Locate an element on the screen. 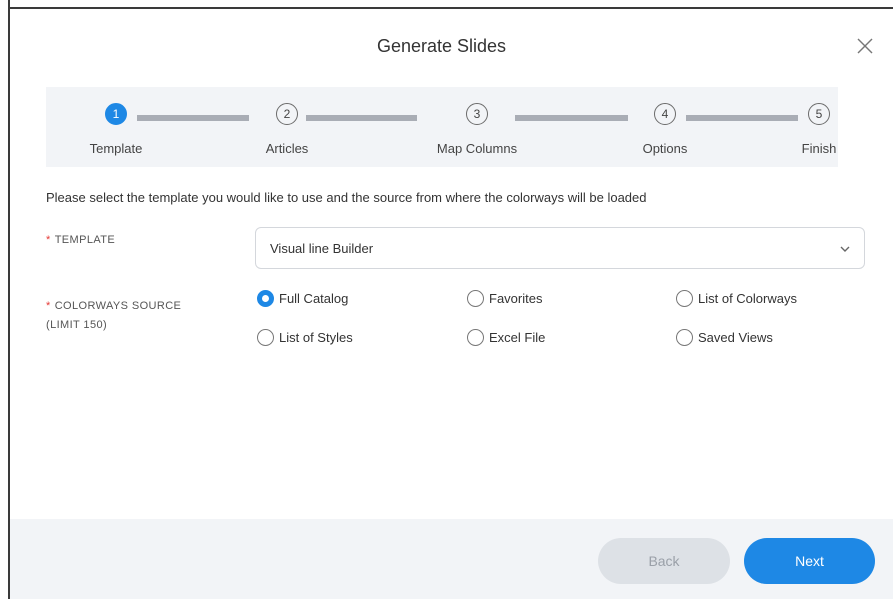 Image resolution: width=893 pixels, height=599 pixels. step-1-label: Template is located at coordinates (116, 148).